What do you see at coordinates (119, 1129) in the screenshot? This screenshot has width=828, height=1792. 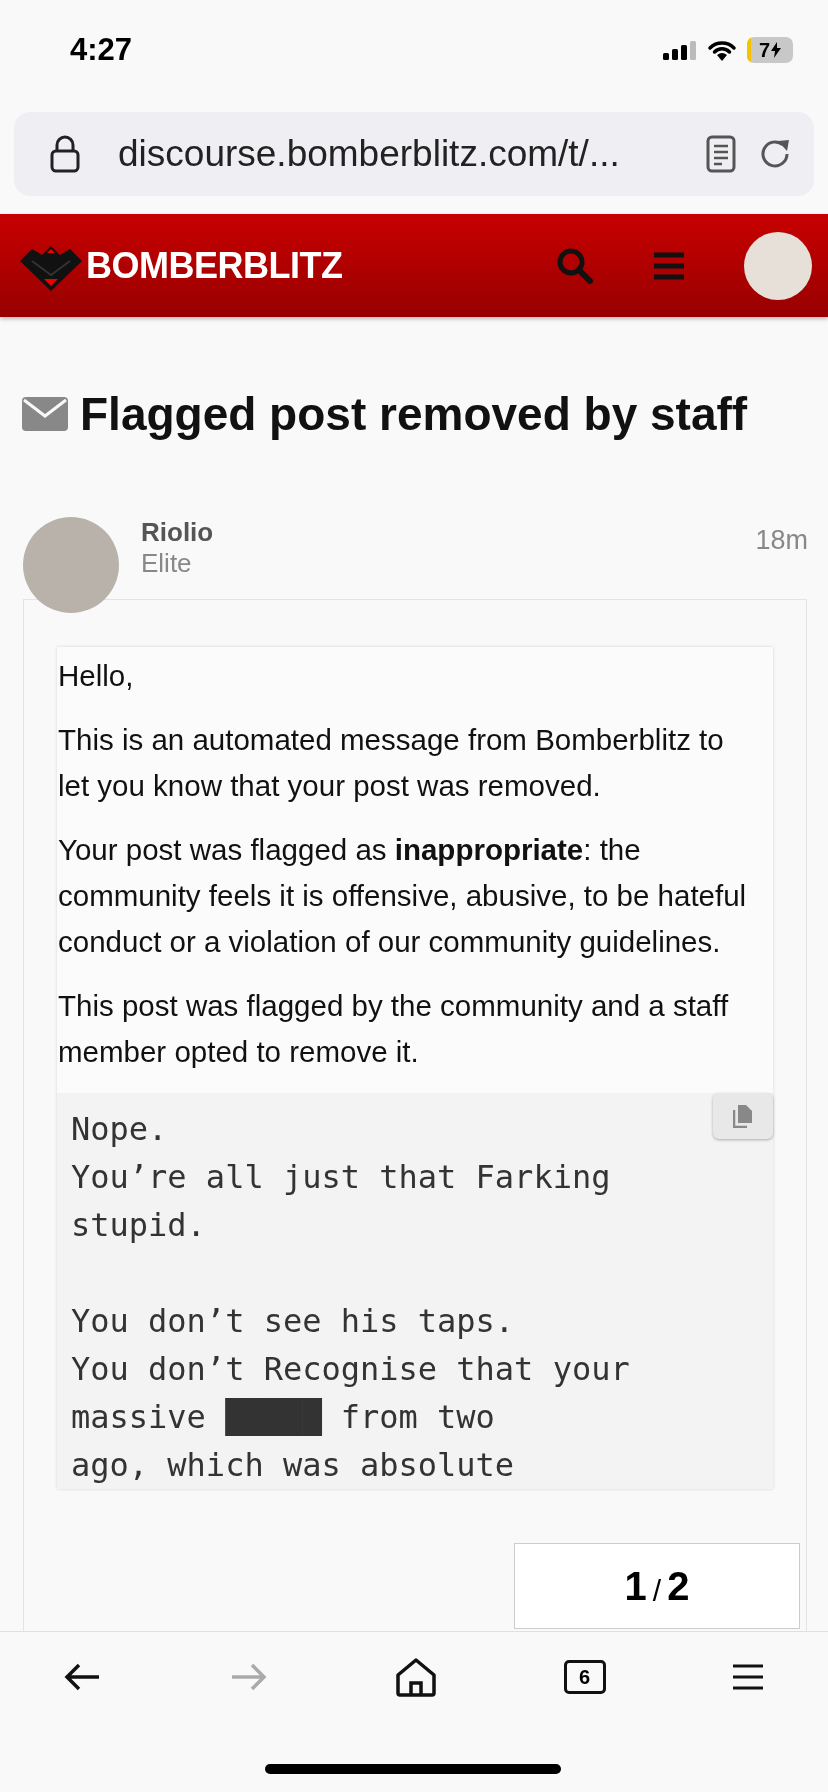 I see `code-line: Nope.` at bounding box center [119, 1129].